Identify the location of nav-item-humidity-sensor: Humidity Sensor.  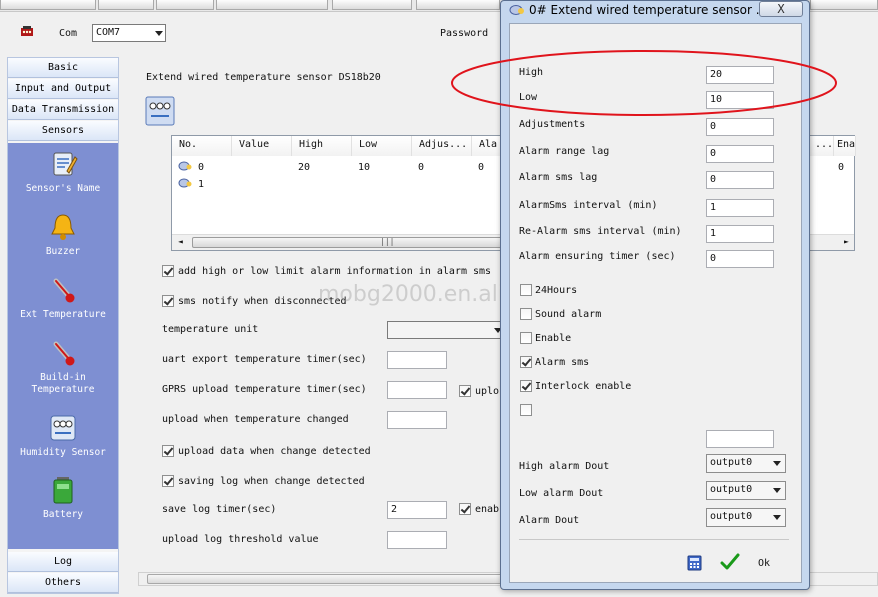
(63, 436).